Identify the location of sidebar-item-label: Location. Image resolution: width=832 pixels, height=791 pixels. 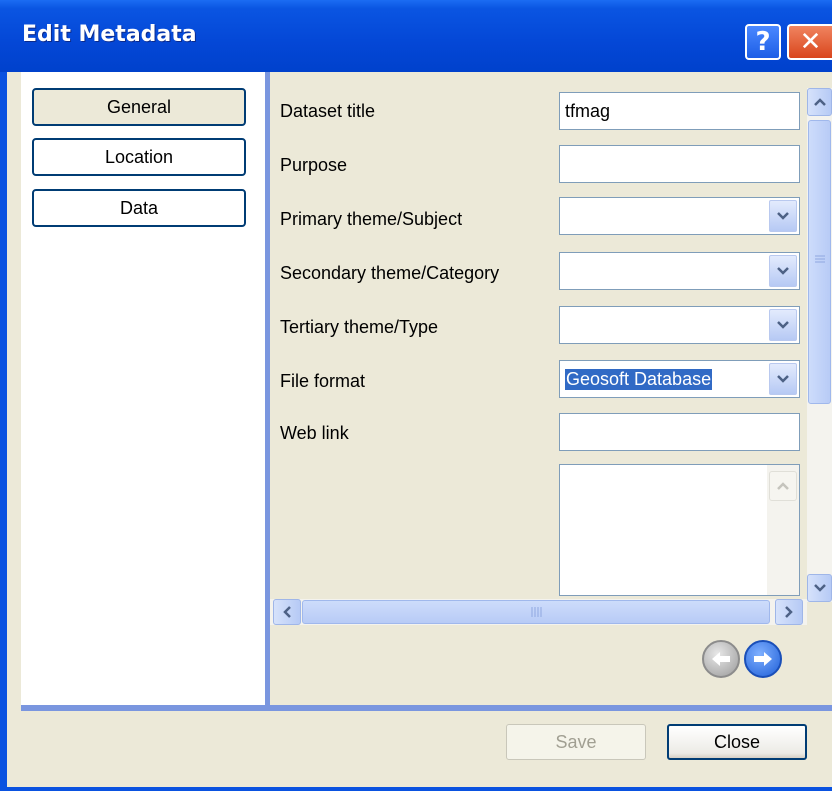
(139, 156).